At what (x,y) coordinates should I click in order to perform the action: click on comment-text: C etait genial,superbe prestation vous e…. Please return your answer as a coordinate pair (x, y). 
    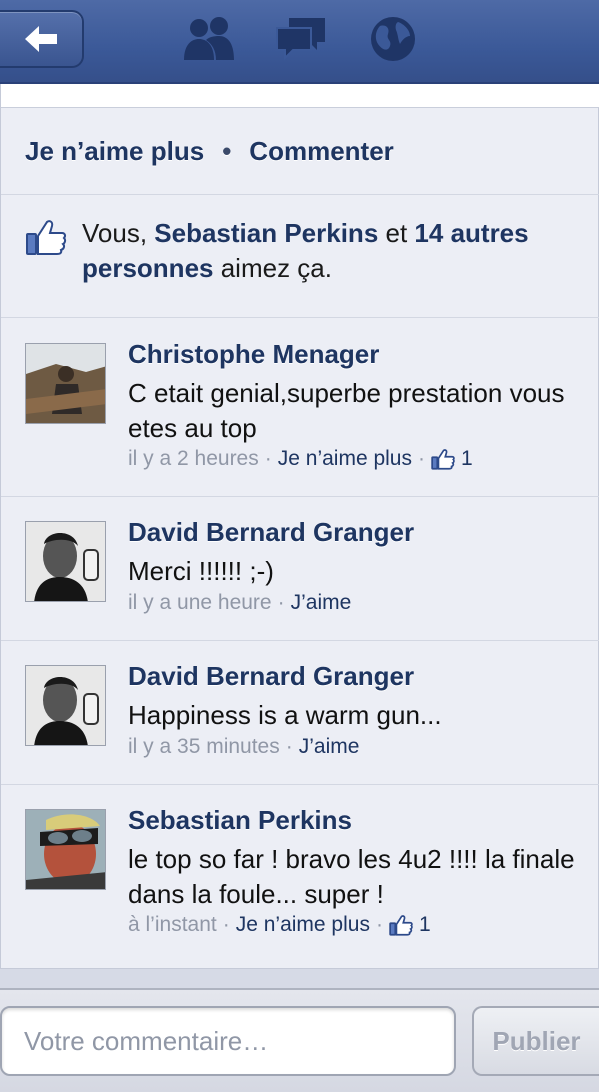
    Looking at the image, I should click on (346, 410).